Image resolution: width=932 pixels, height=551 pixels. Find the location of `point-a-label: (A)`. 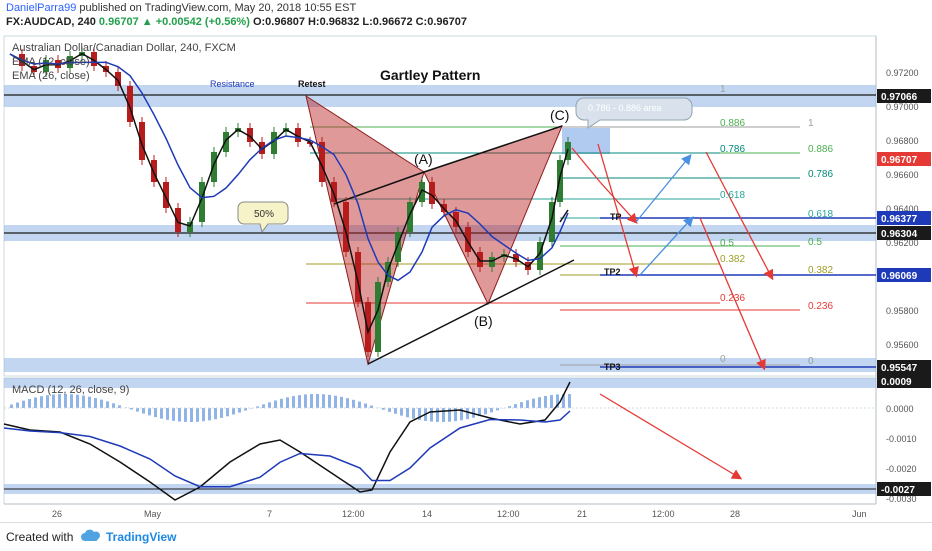

point-a-label: (A) is located at coordinates (423, 159).